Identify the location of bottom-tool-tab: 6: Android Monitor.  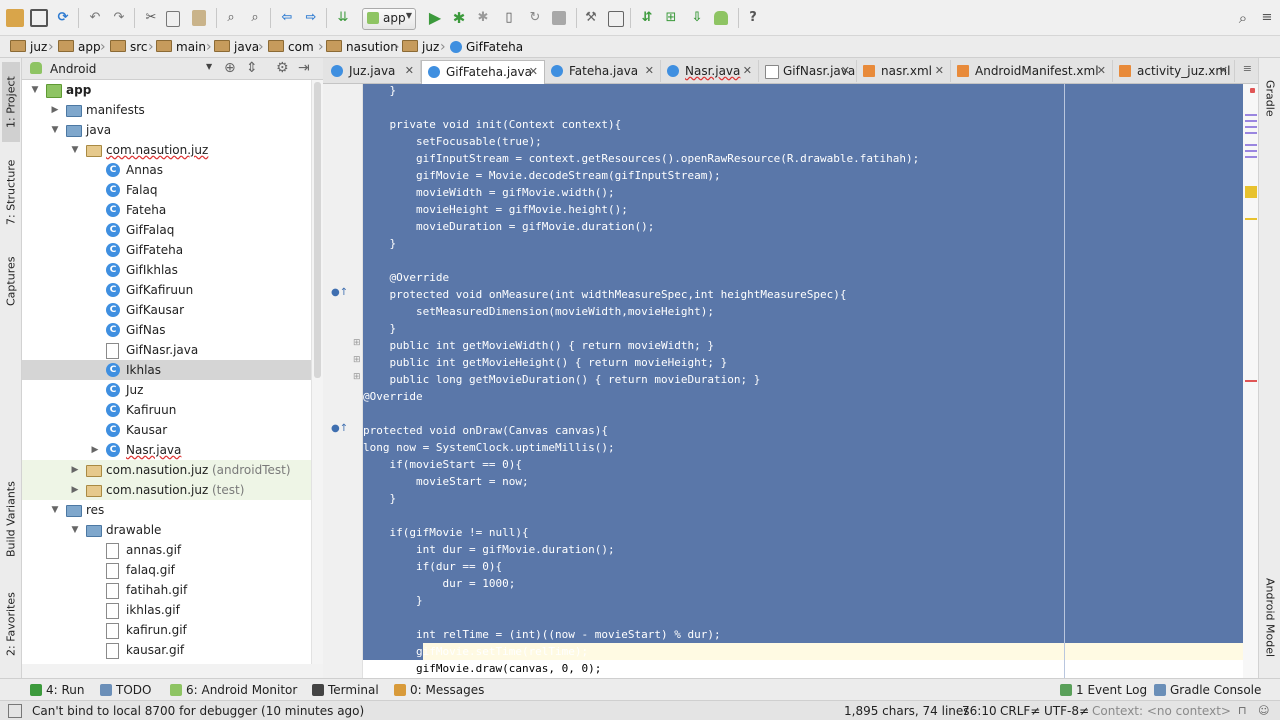
(233, 690).